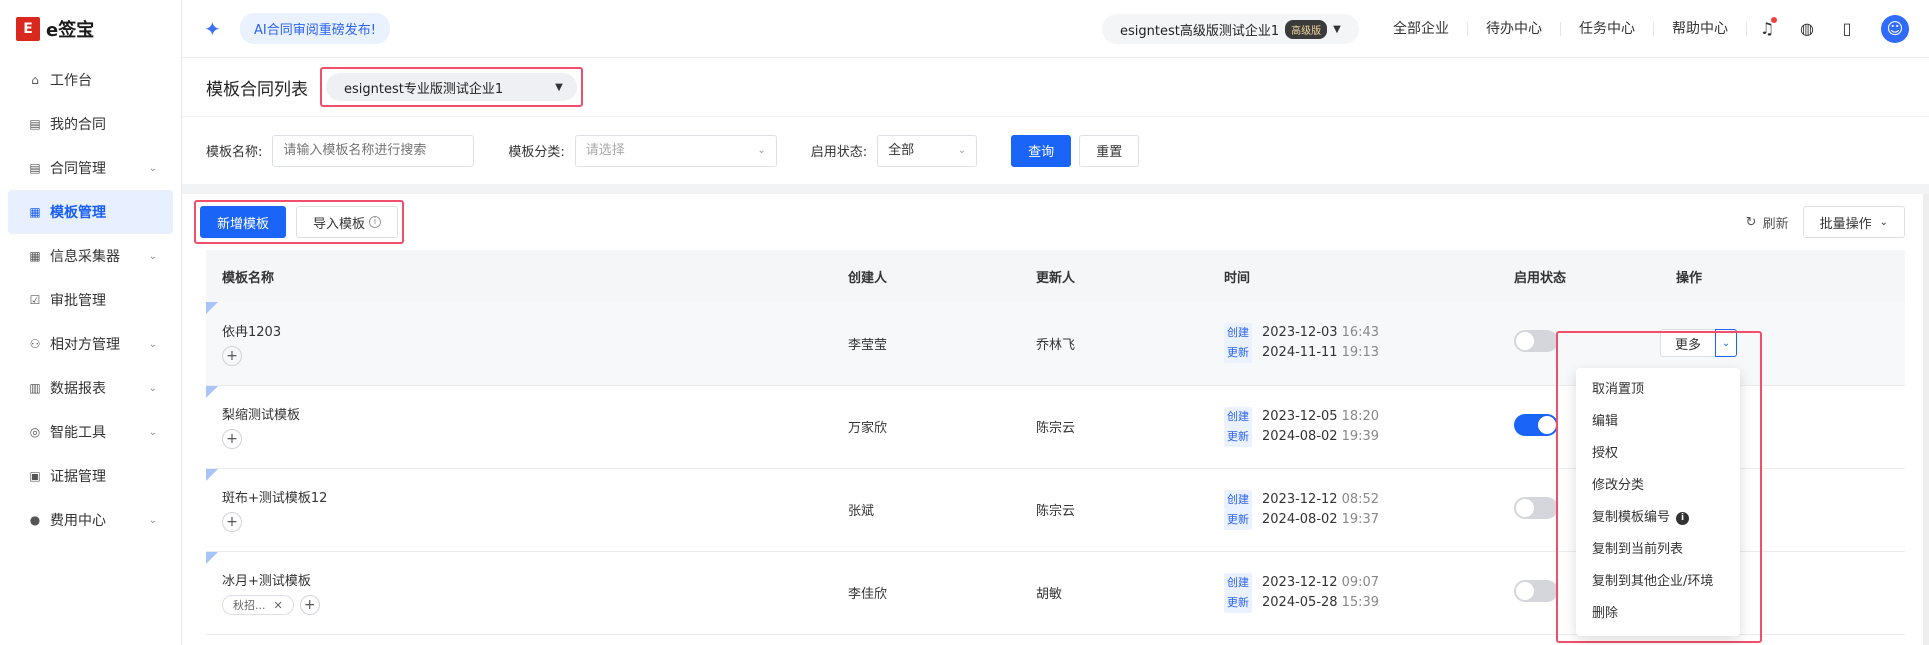  I want to click on link-help-center: 帮助中心, so click(1700, 29).